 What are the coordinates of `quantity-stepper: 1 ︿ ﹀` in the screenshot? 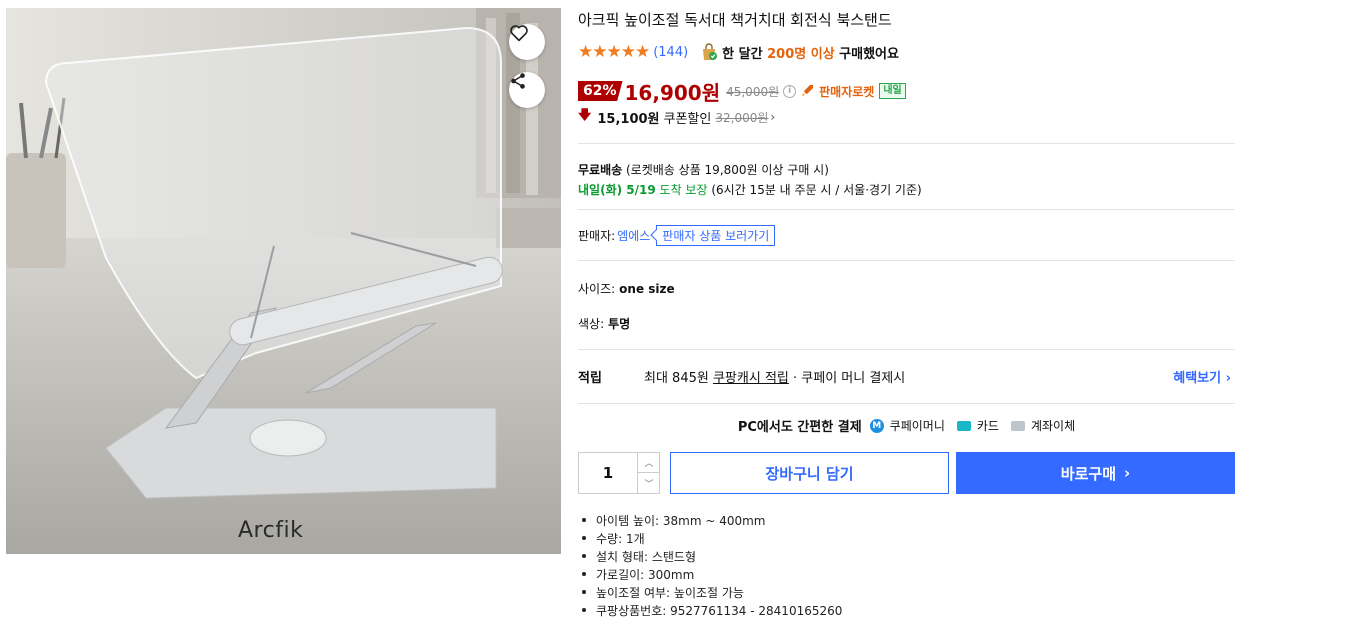 It's located at (619, 473).